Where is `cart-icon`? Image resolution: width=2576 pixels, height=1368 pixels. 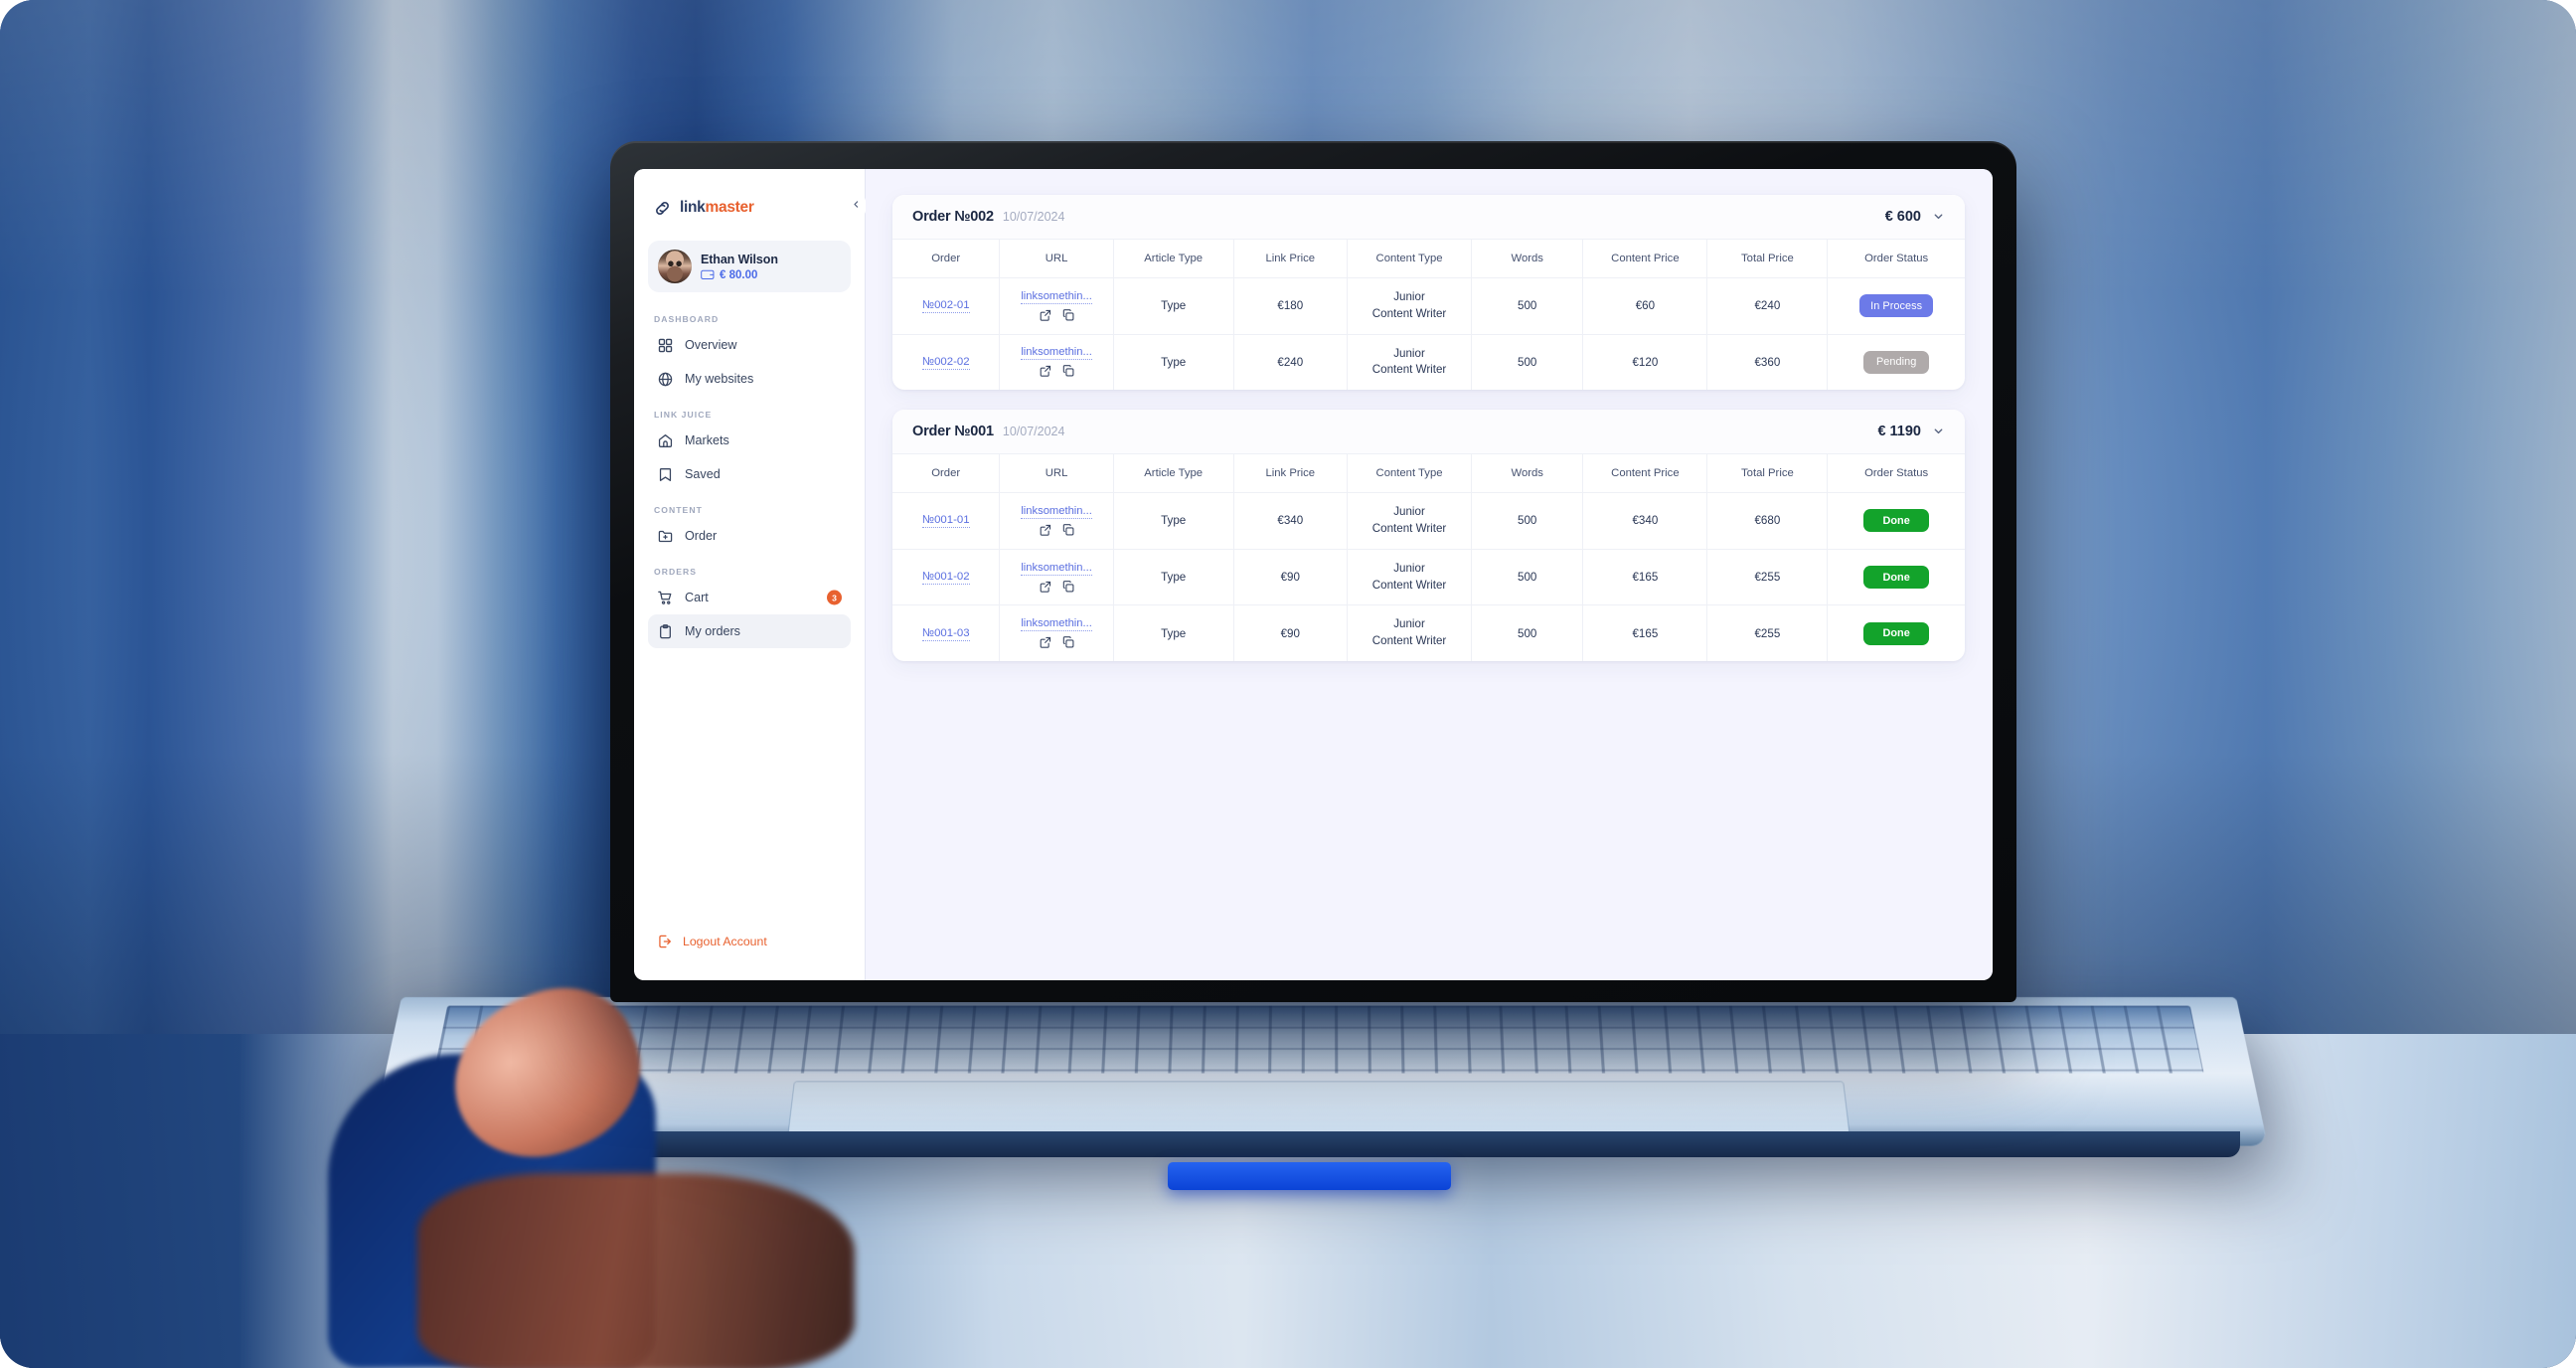 cart-icon is located at coordinates (665, 598).